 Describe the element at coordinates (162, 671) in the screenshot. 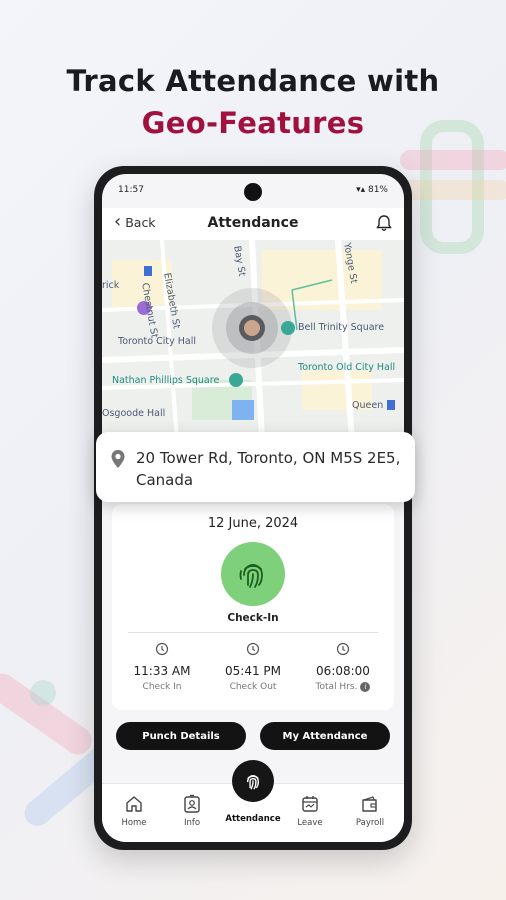

I see `check-in-time: 11:33 AM` at that location.